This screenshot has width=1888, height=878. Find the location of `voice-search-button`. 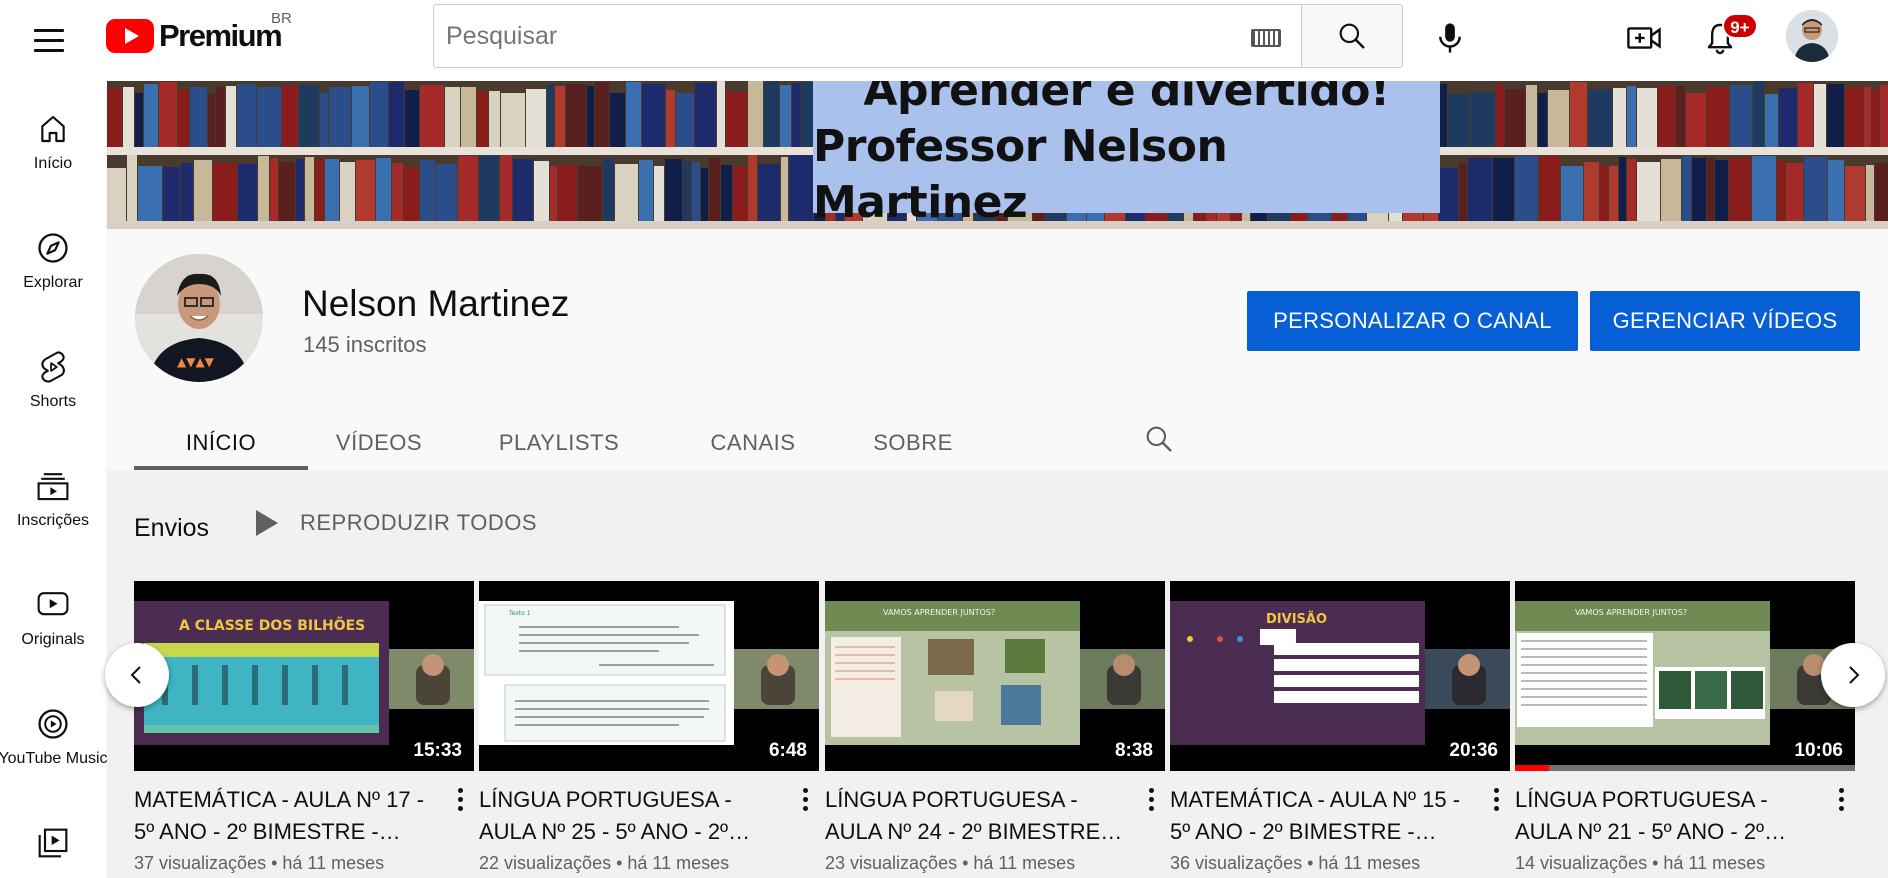

voice-search-button is located at coordinates (1450, 38).